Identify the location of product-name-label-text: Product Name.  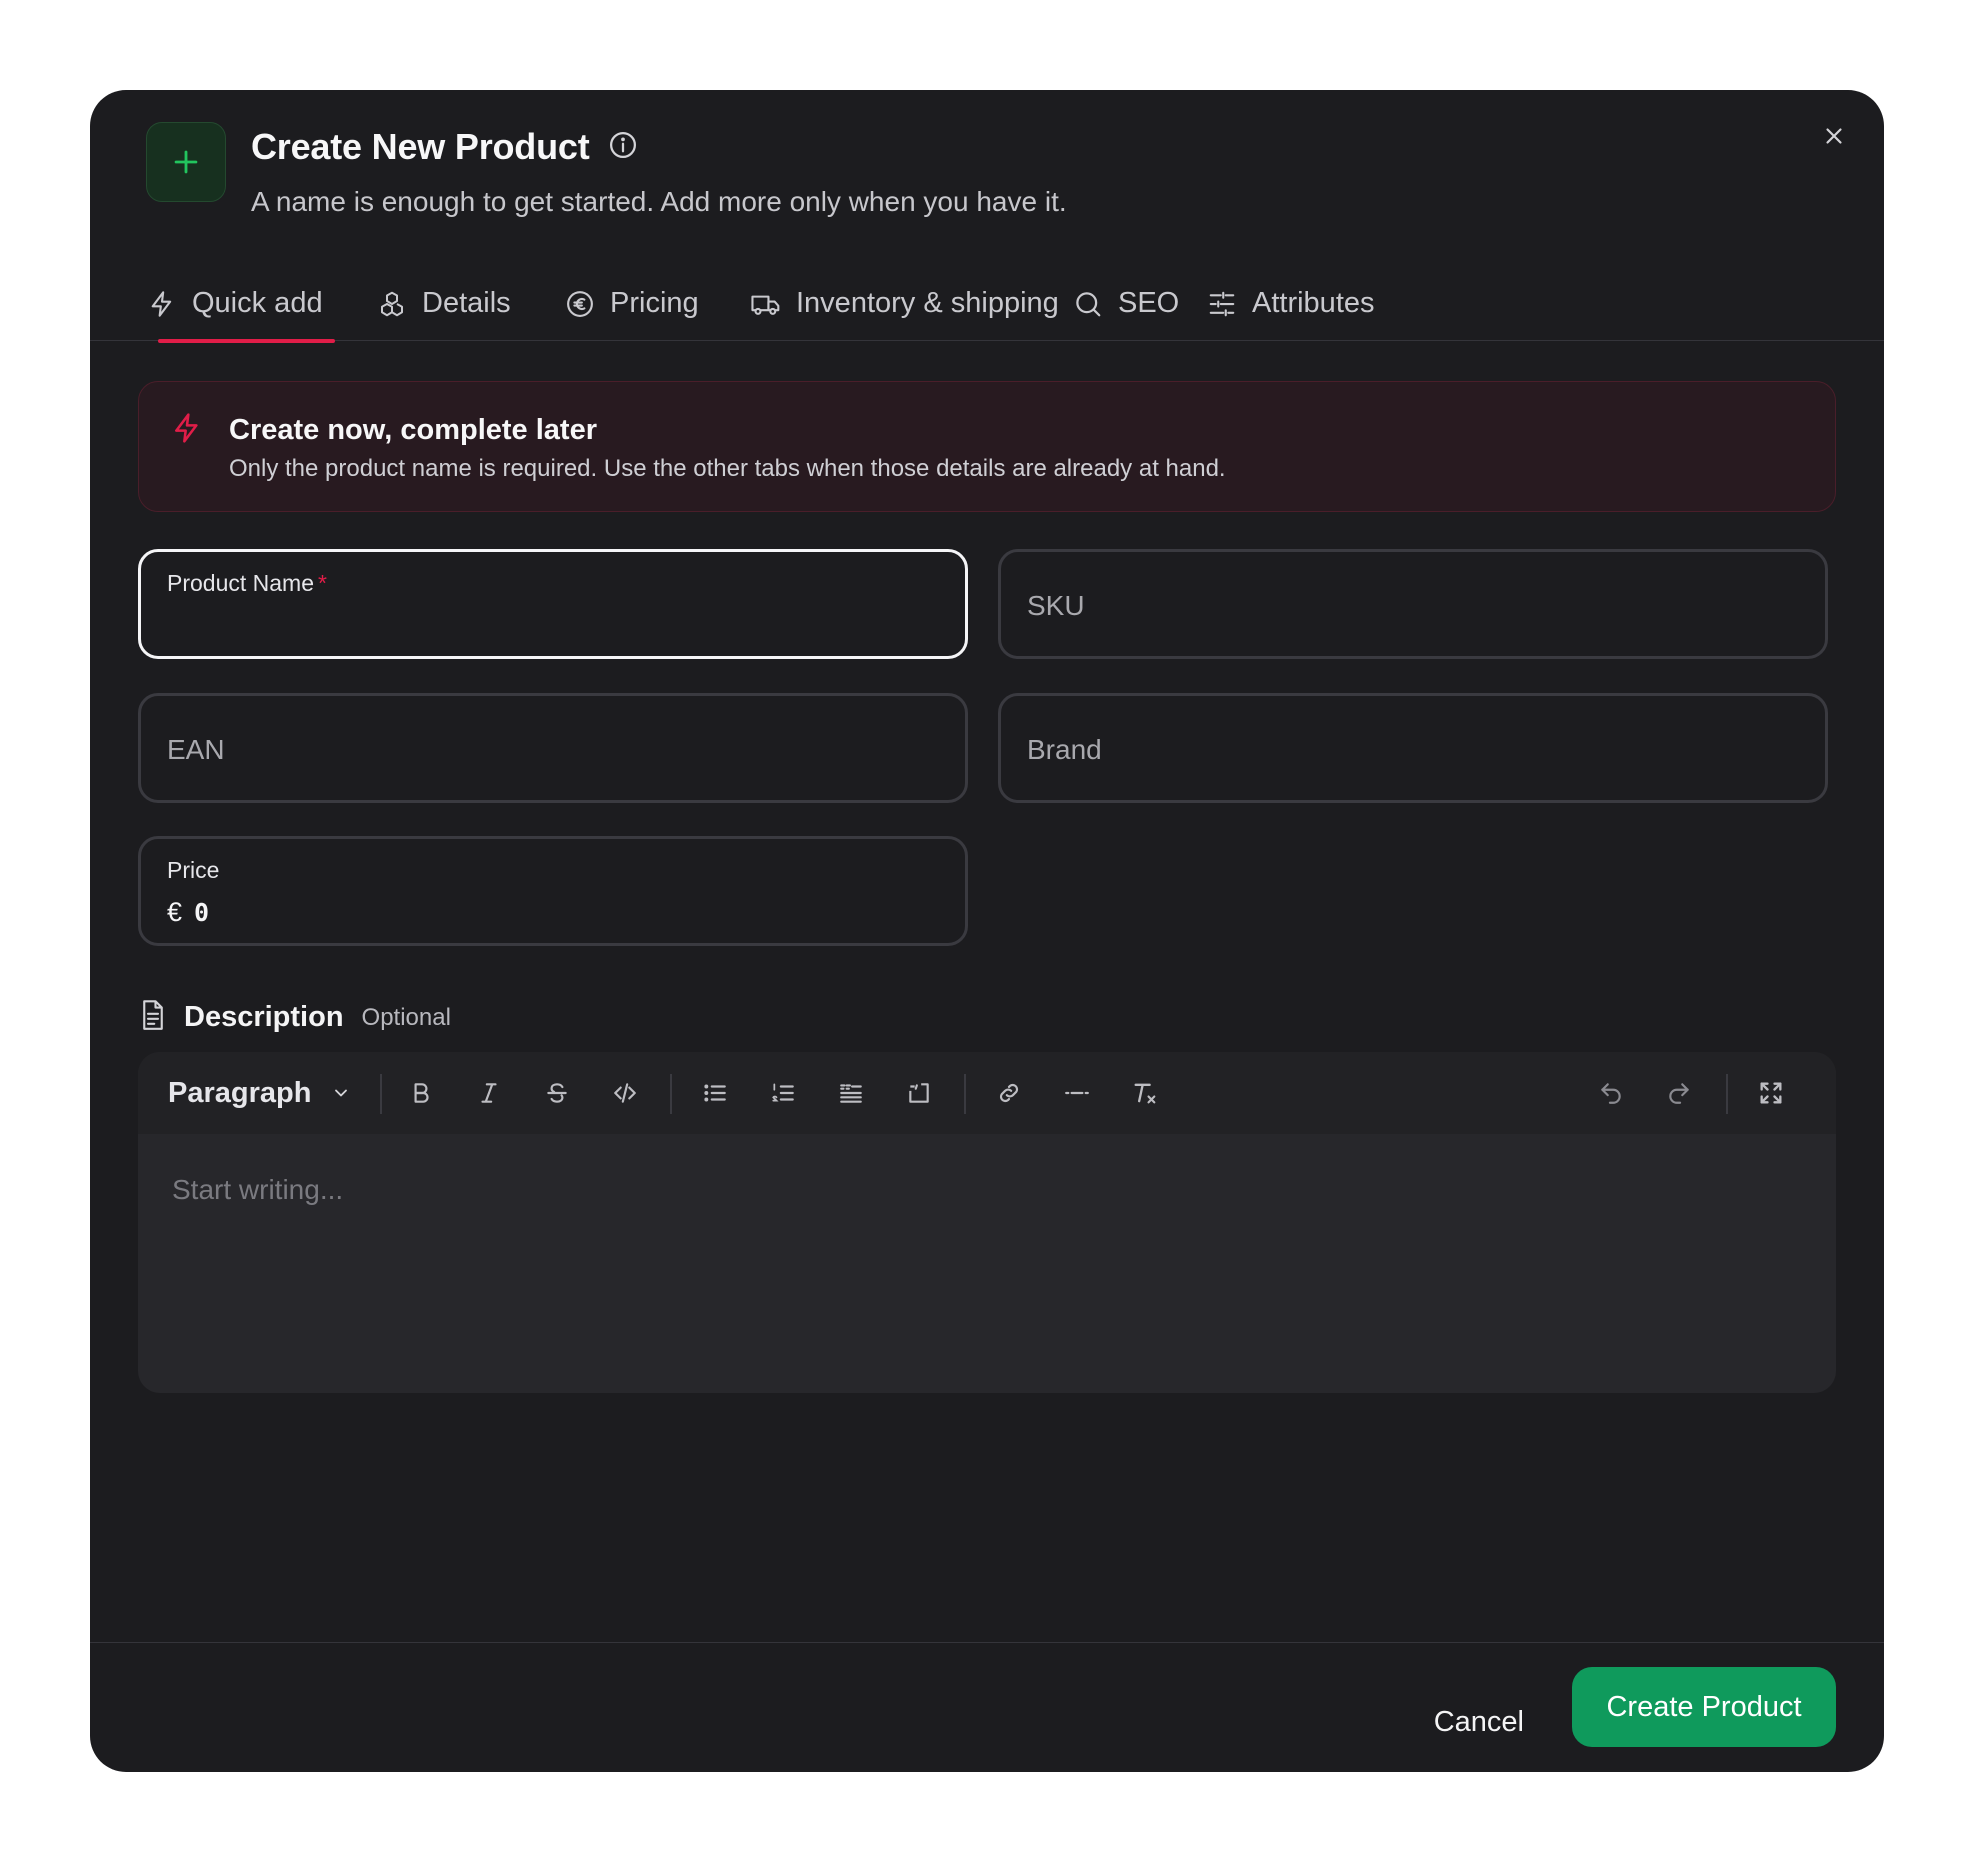
(241, 583).